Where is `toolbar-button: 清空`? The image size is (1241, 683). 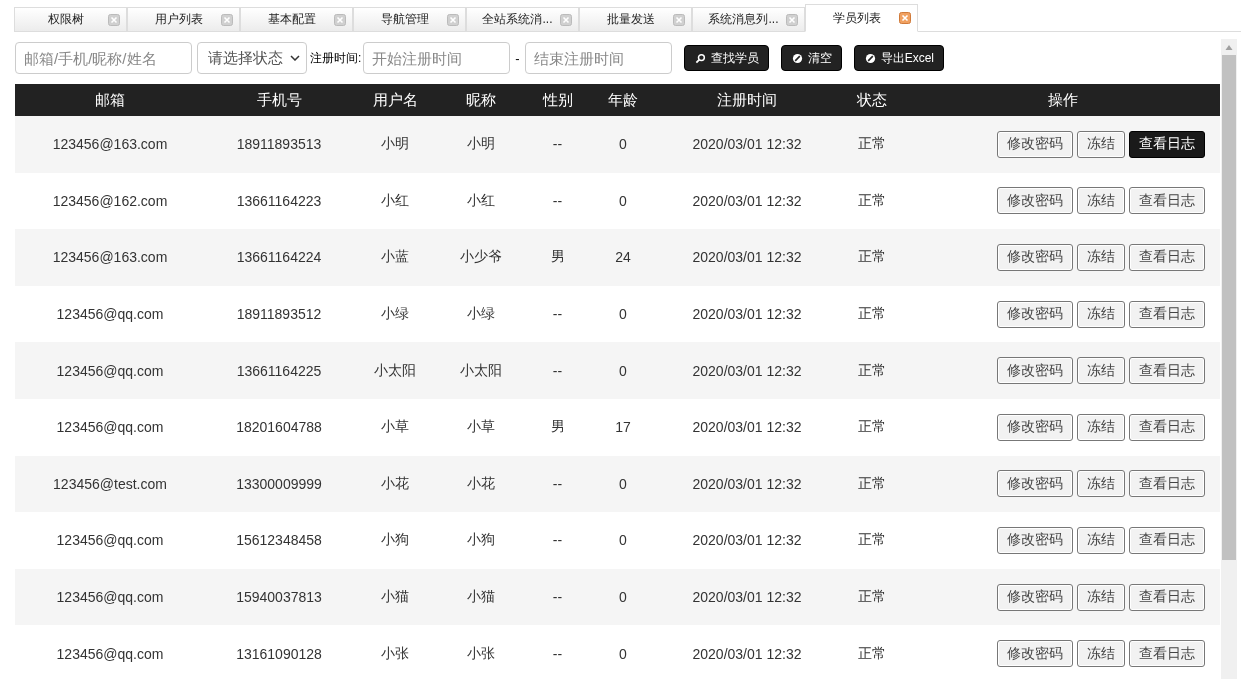 toolbar-button: 清空 is located at coordinates (811, 58).